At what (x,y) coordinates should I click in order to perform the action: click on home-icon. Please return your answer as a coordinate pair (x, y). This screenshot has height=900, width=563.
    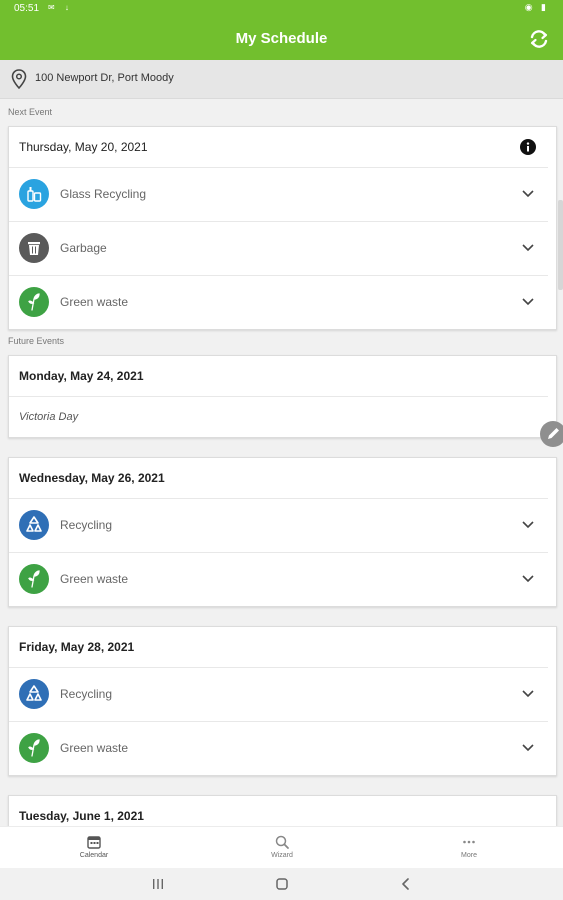
    Looking at the image, I should click on (282, 884).